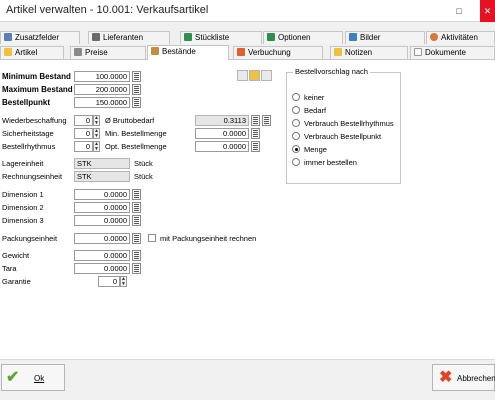 The height and width of the screenshot is (400, 495). Describe the element at coordinates (102, 76) in the screenshot. I see `min-stock-input: 100.0000` at that location.